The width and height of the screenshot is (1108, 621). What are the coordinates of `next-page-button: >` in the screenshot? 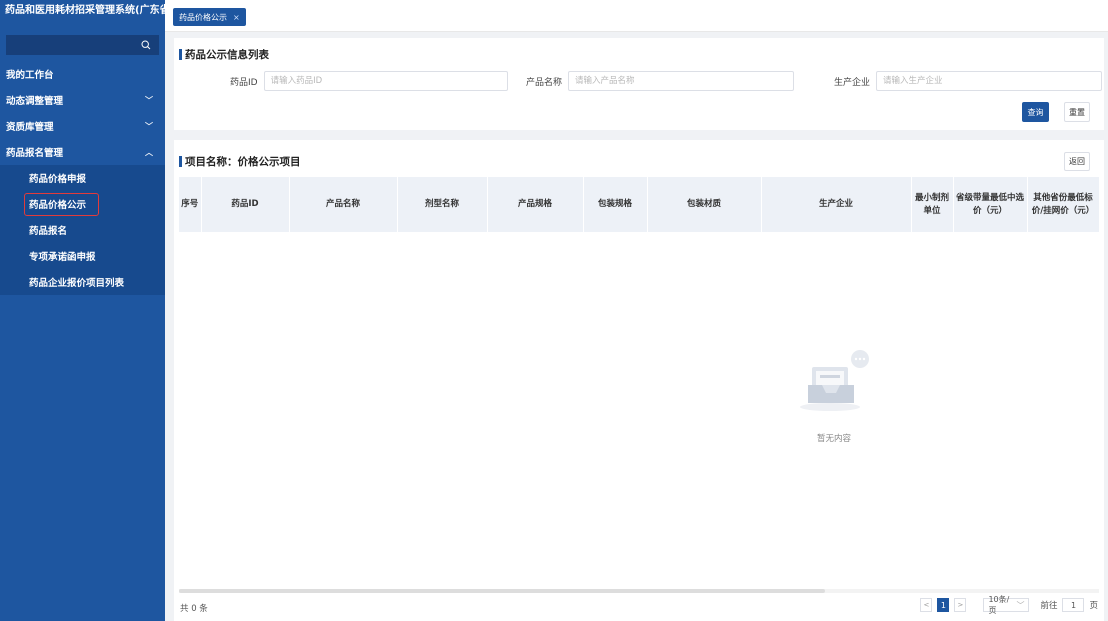 It's located at (960, 605).